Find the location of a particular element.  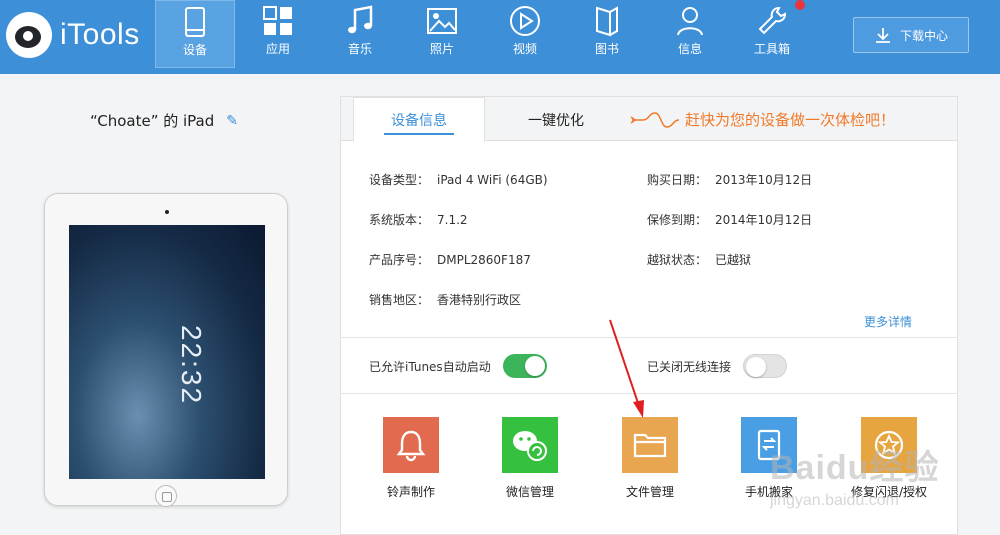

info-region: 销售地区： 香港特别行政区 is located at coordinates (445, 300).